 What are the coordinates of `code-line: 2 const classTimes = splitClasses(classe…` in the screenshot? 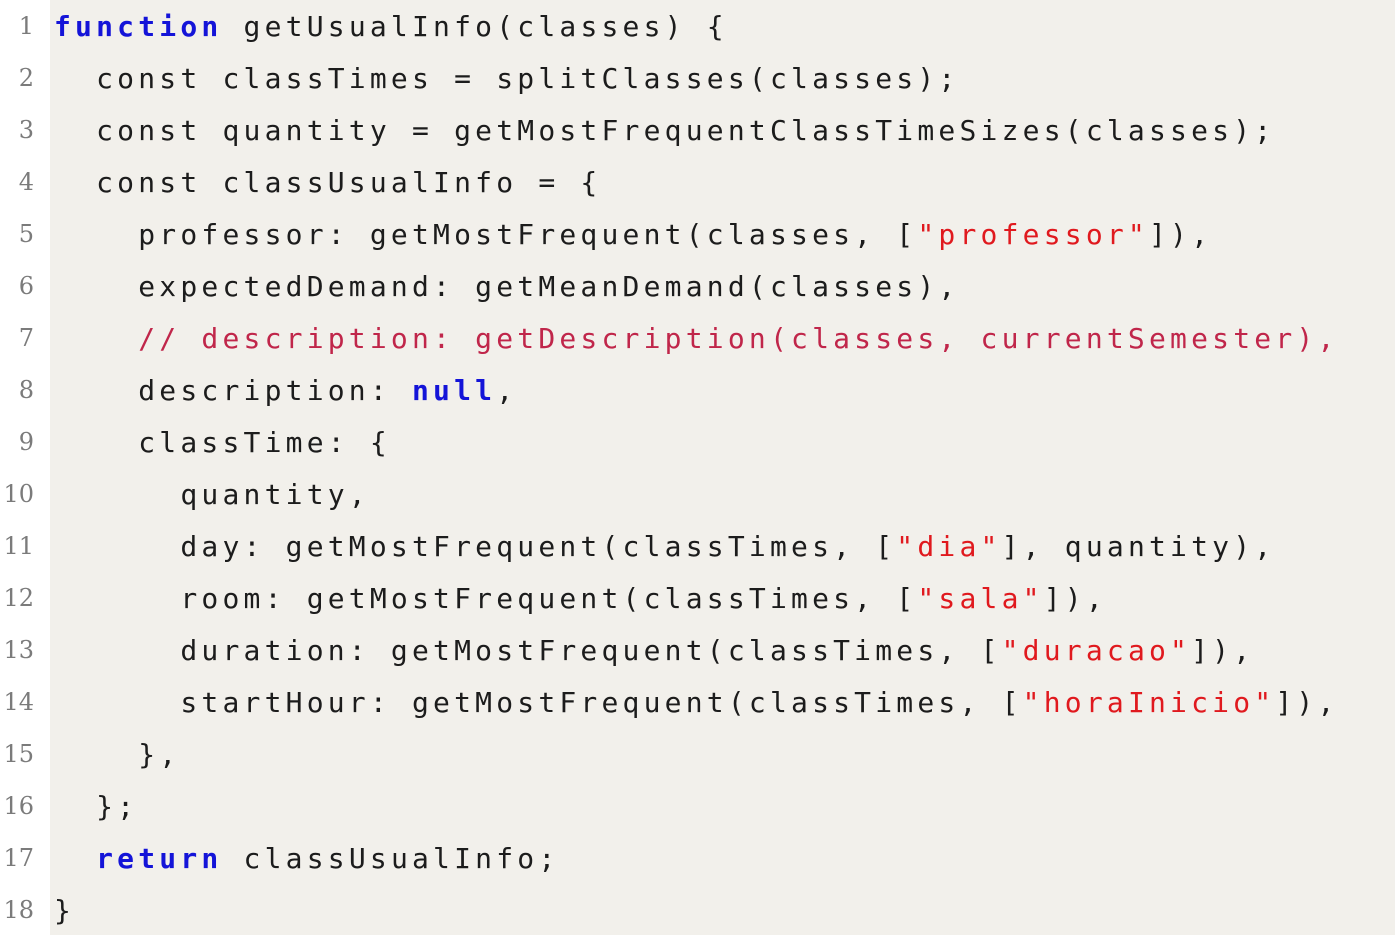 It's located at (697, 78).